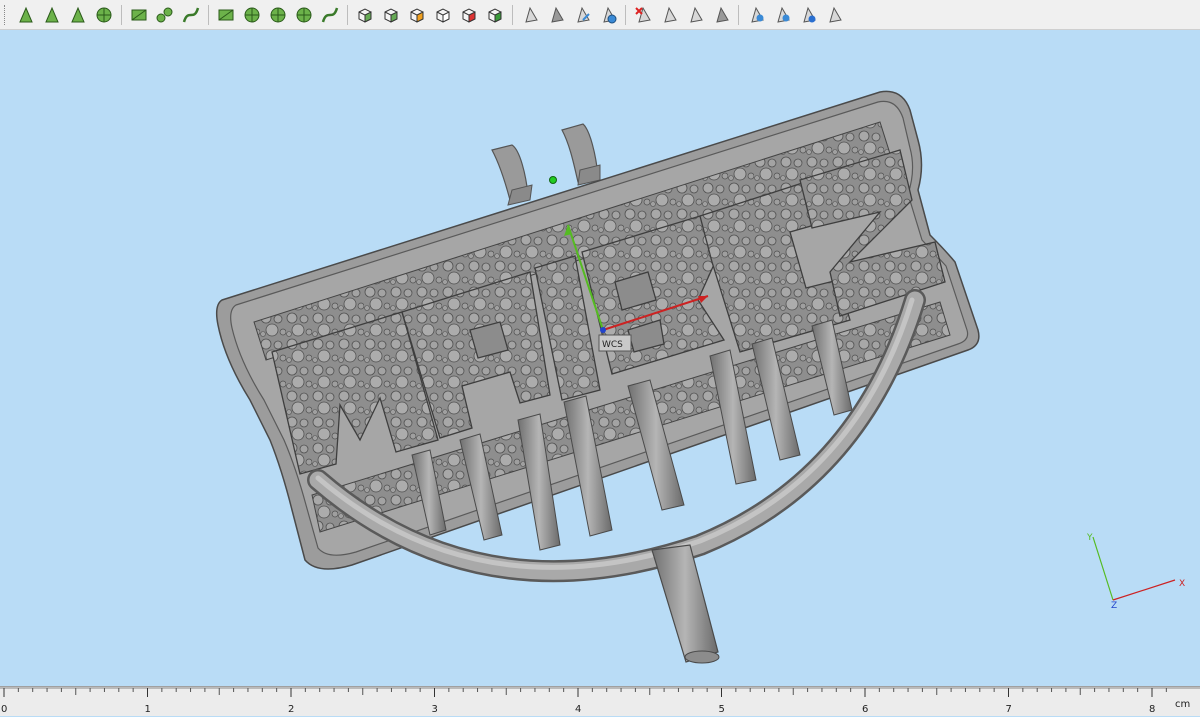  I want to click on cube-color-icon, so click(417, 15).